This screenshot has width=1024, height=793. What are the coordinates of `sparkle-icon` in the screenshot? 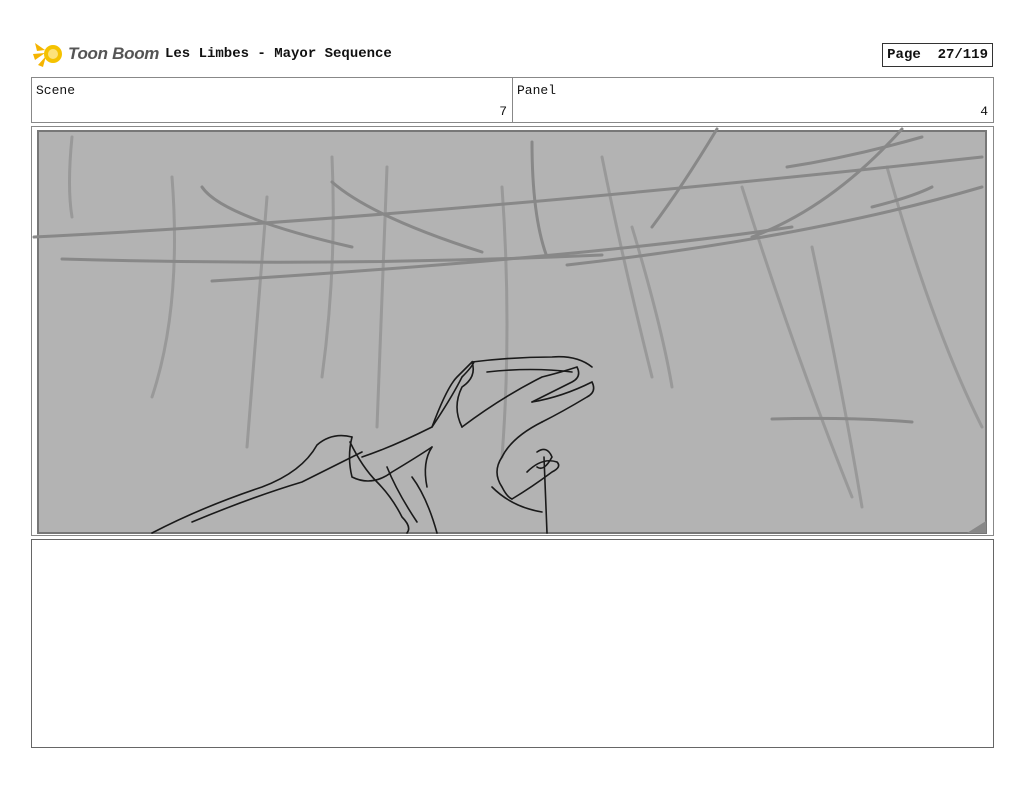 It's located at (47, 55).